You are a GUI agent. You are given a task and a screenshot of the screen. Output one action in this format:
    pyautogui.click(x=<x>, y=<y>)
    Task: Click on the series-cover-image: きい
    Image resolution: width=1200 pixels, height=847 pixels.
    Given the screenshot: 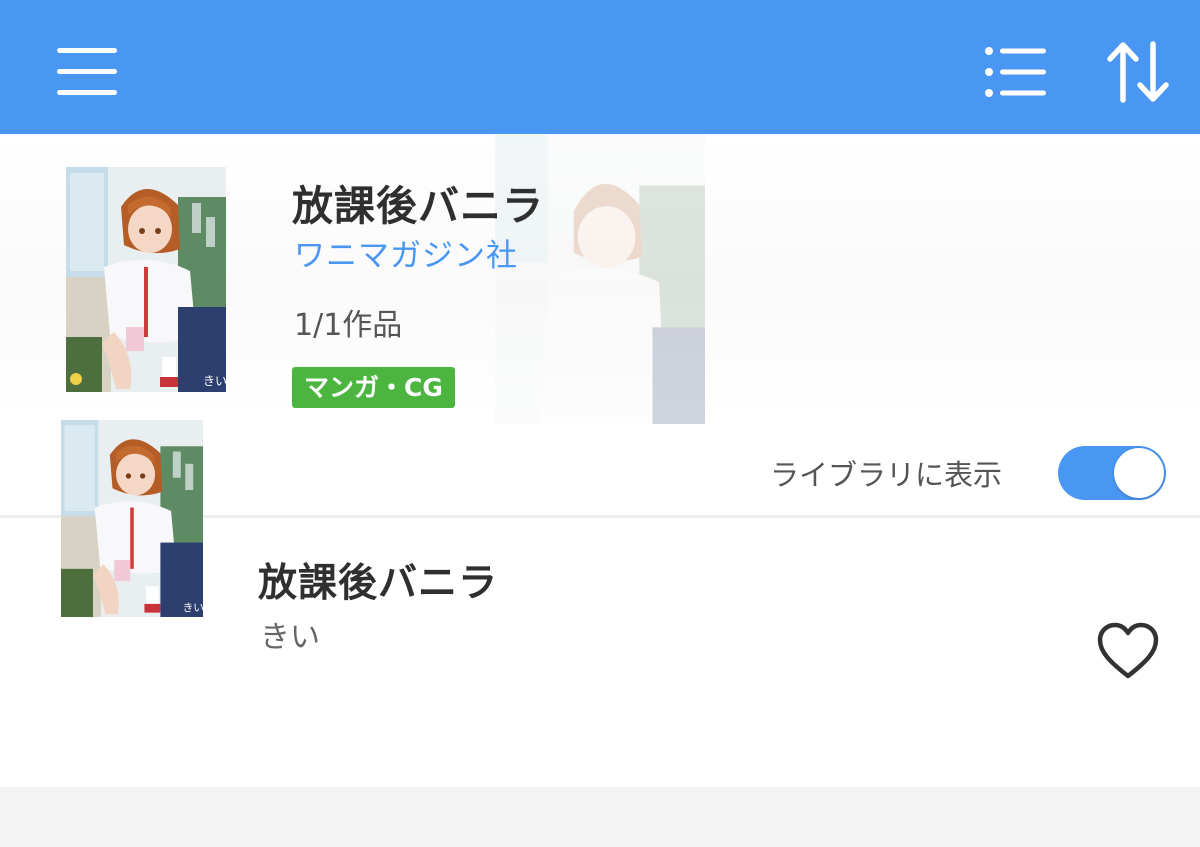 What is the action you would take?
    pyautogui.click(x=146, y=279)
    